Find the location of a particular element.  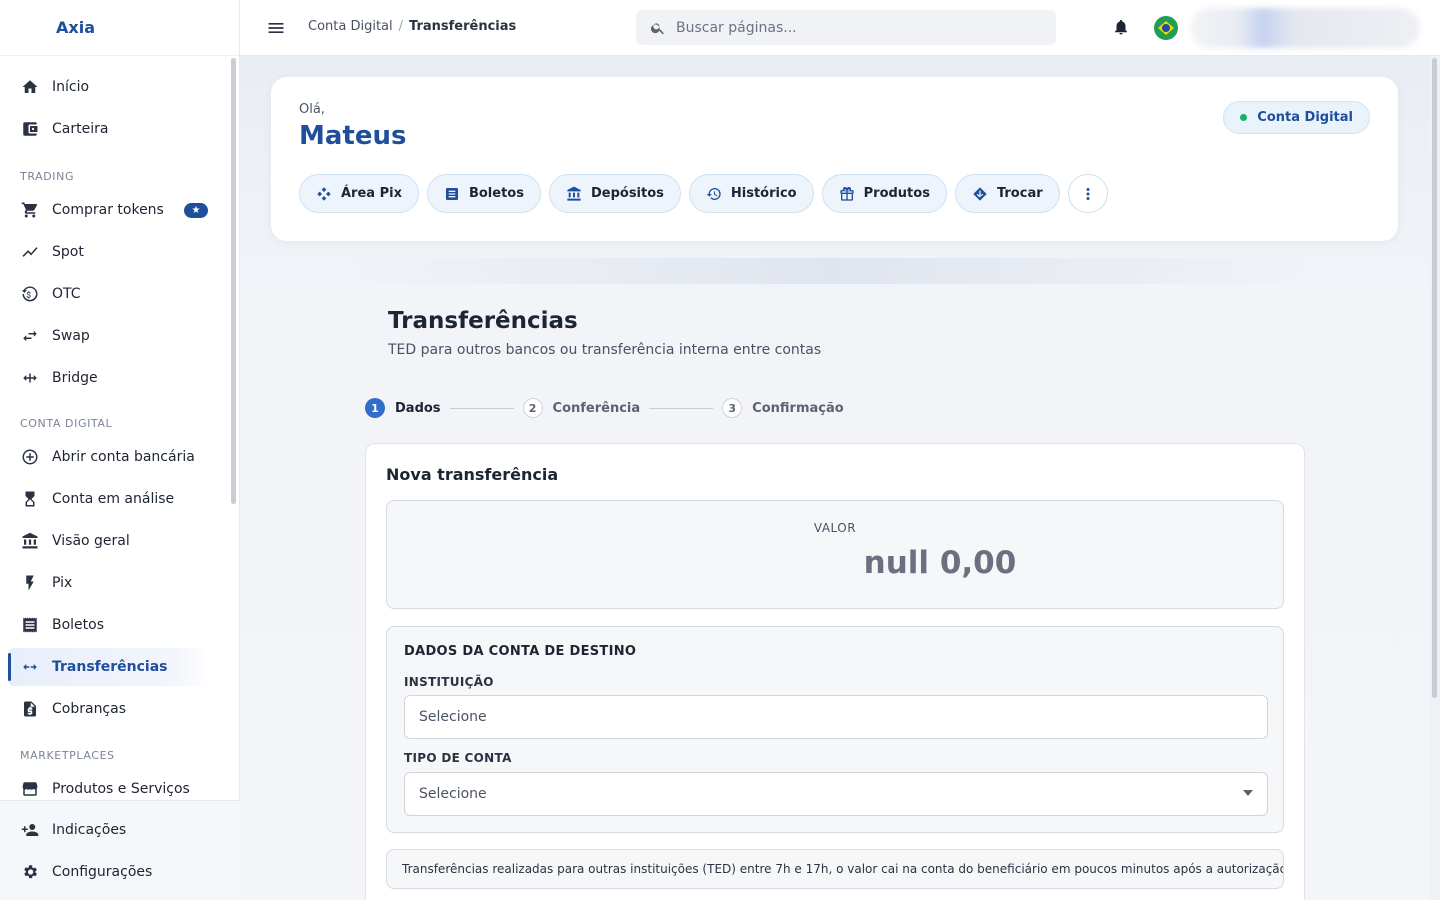

bridge-arrows-icon is located at coordinates (30, 378).